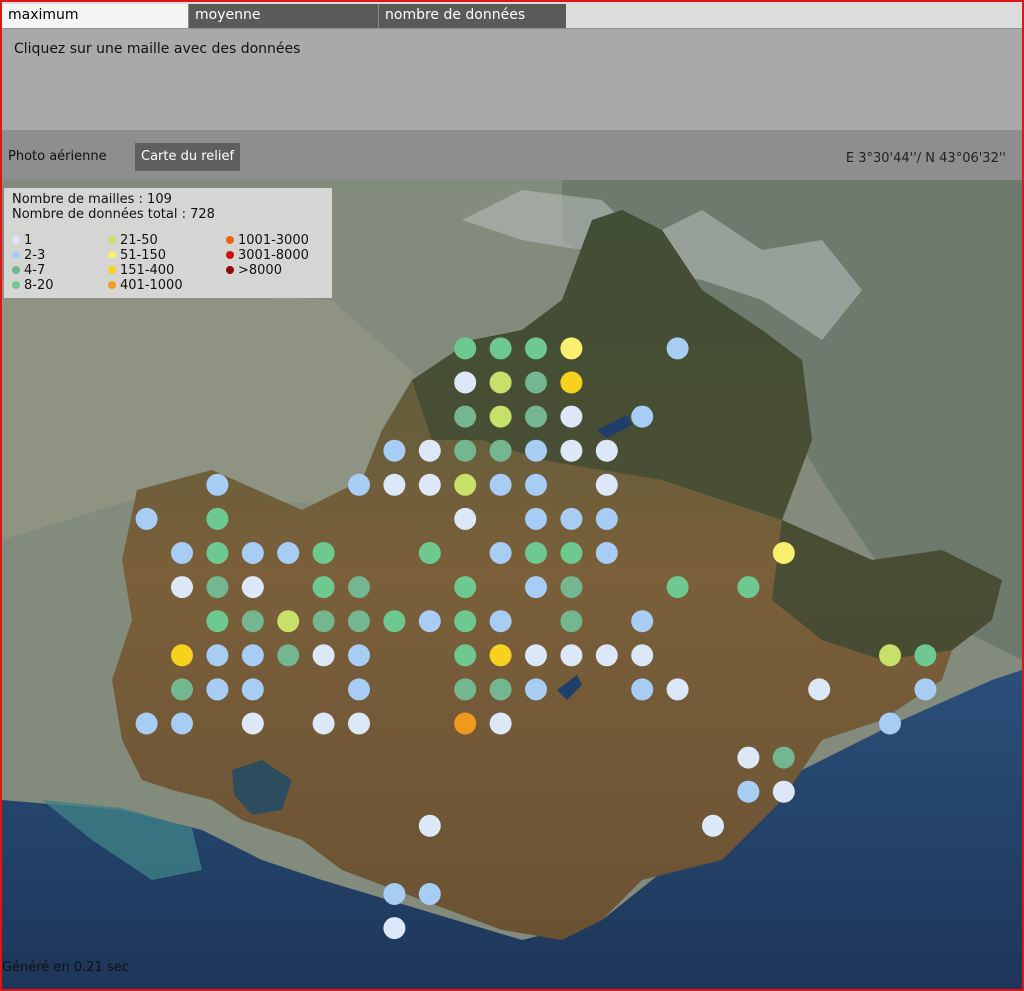 This screenshot has height=991, width=1024. Describe the element at coordinates (188, 157) in the screenshot. I see `relief-map-button: Carte du relief` at that location.